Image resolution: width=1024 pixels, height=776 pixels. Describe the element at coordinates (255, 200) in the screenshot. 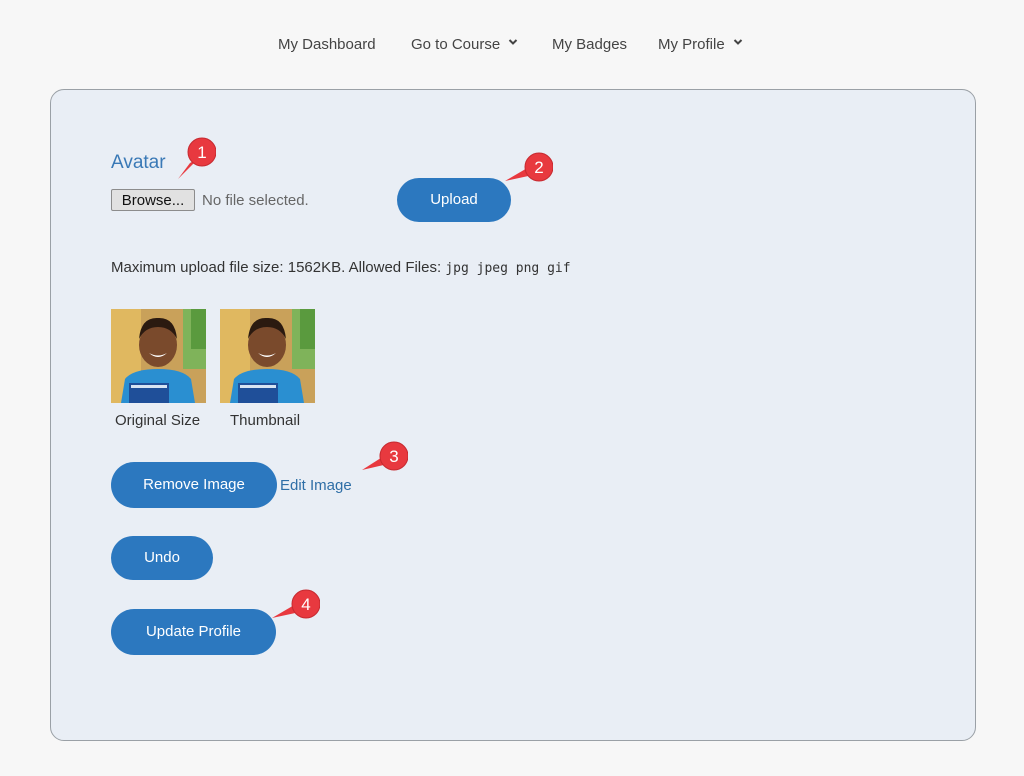

I see `no-file-selected-text: No file selected.` at that location.